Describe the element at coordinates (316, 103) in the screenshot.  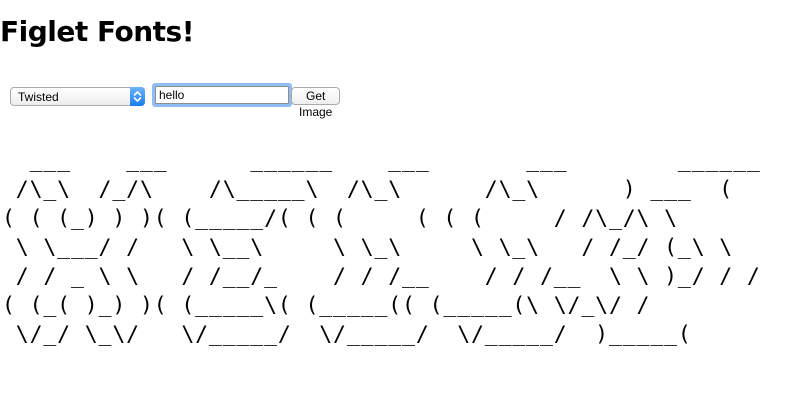
I see `get-image-button: Get Image` at that location.